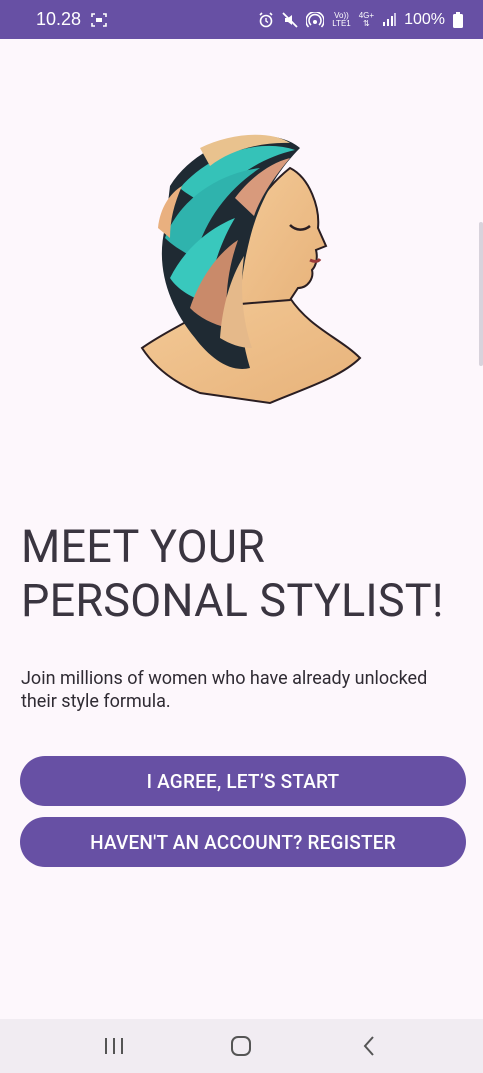 The width and height of the screenshot is (483, 1073). I want to click on register-button: HAVEN'T AN ACCOUNT? REGISTER, so click(243, 842).